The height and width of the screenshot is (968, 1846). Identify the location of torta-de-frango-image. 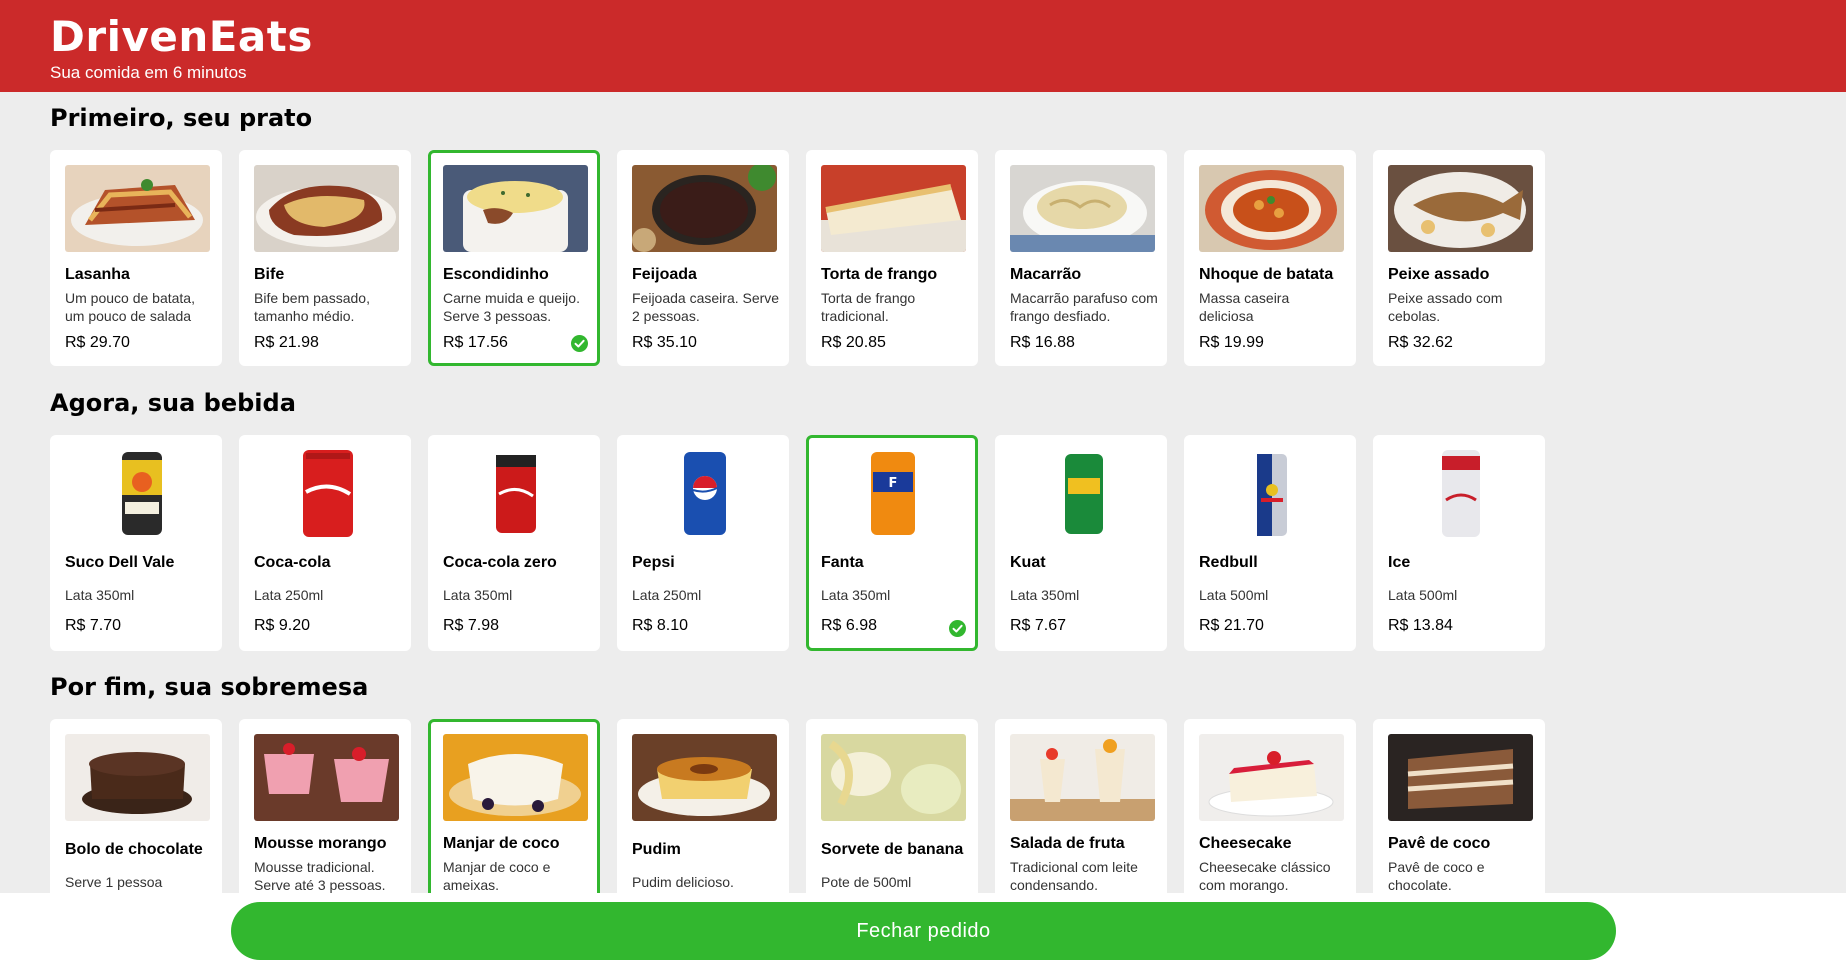
(893, 208).